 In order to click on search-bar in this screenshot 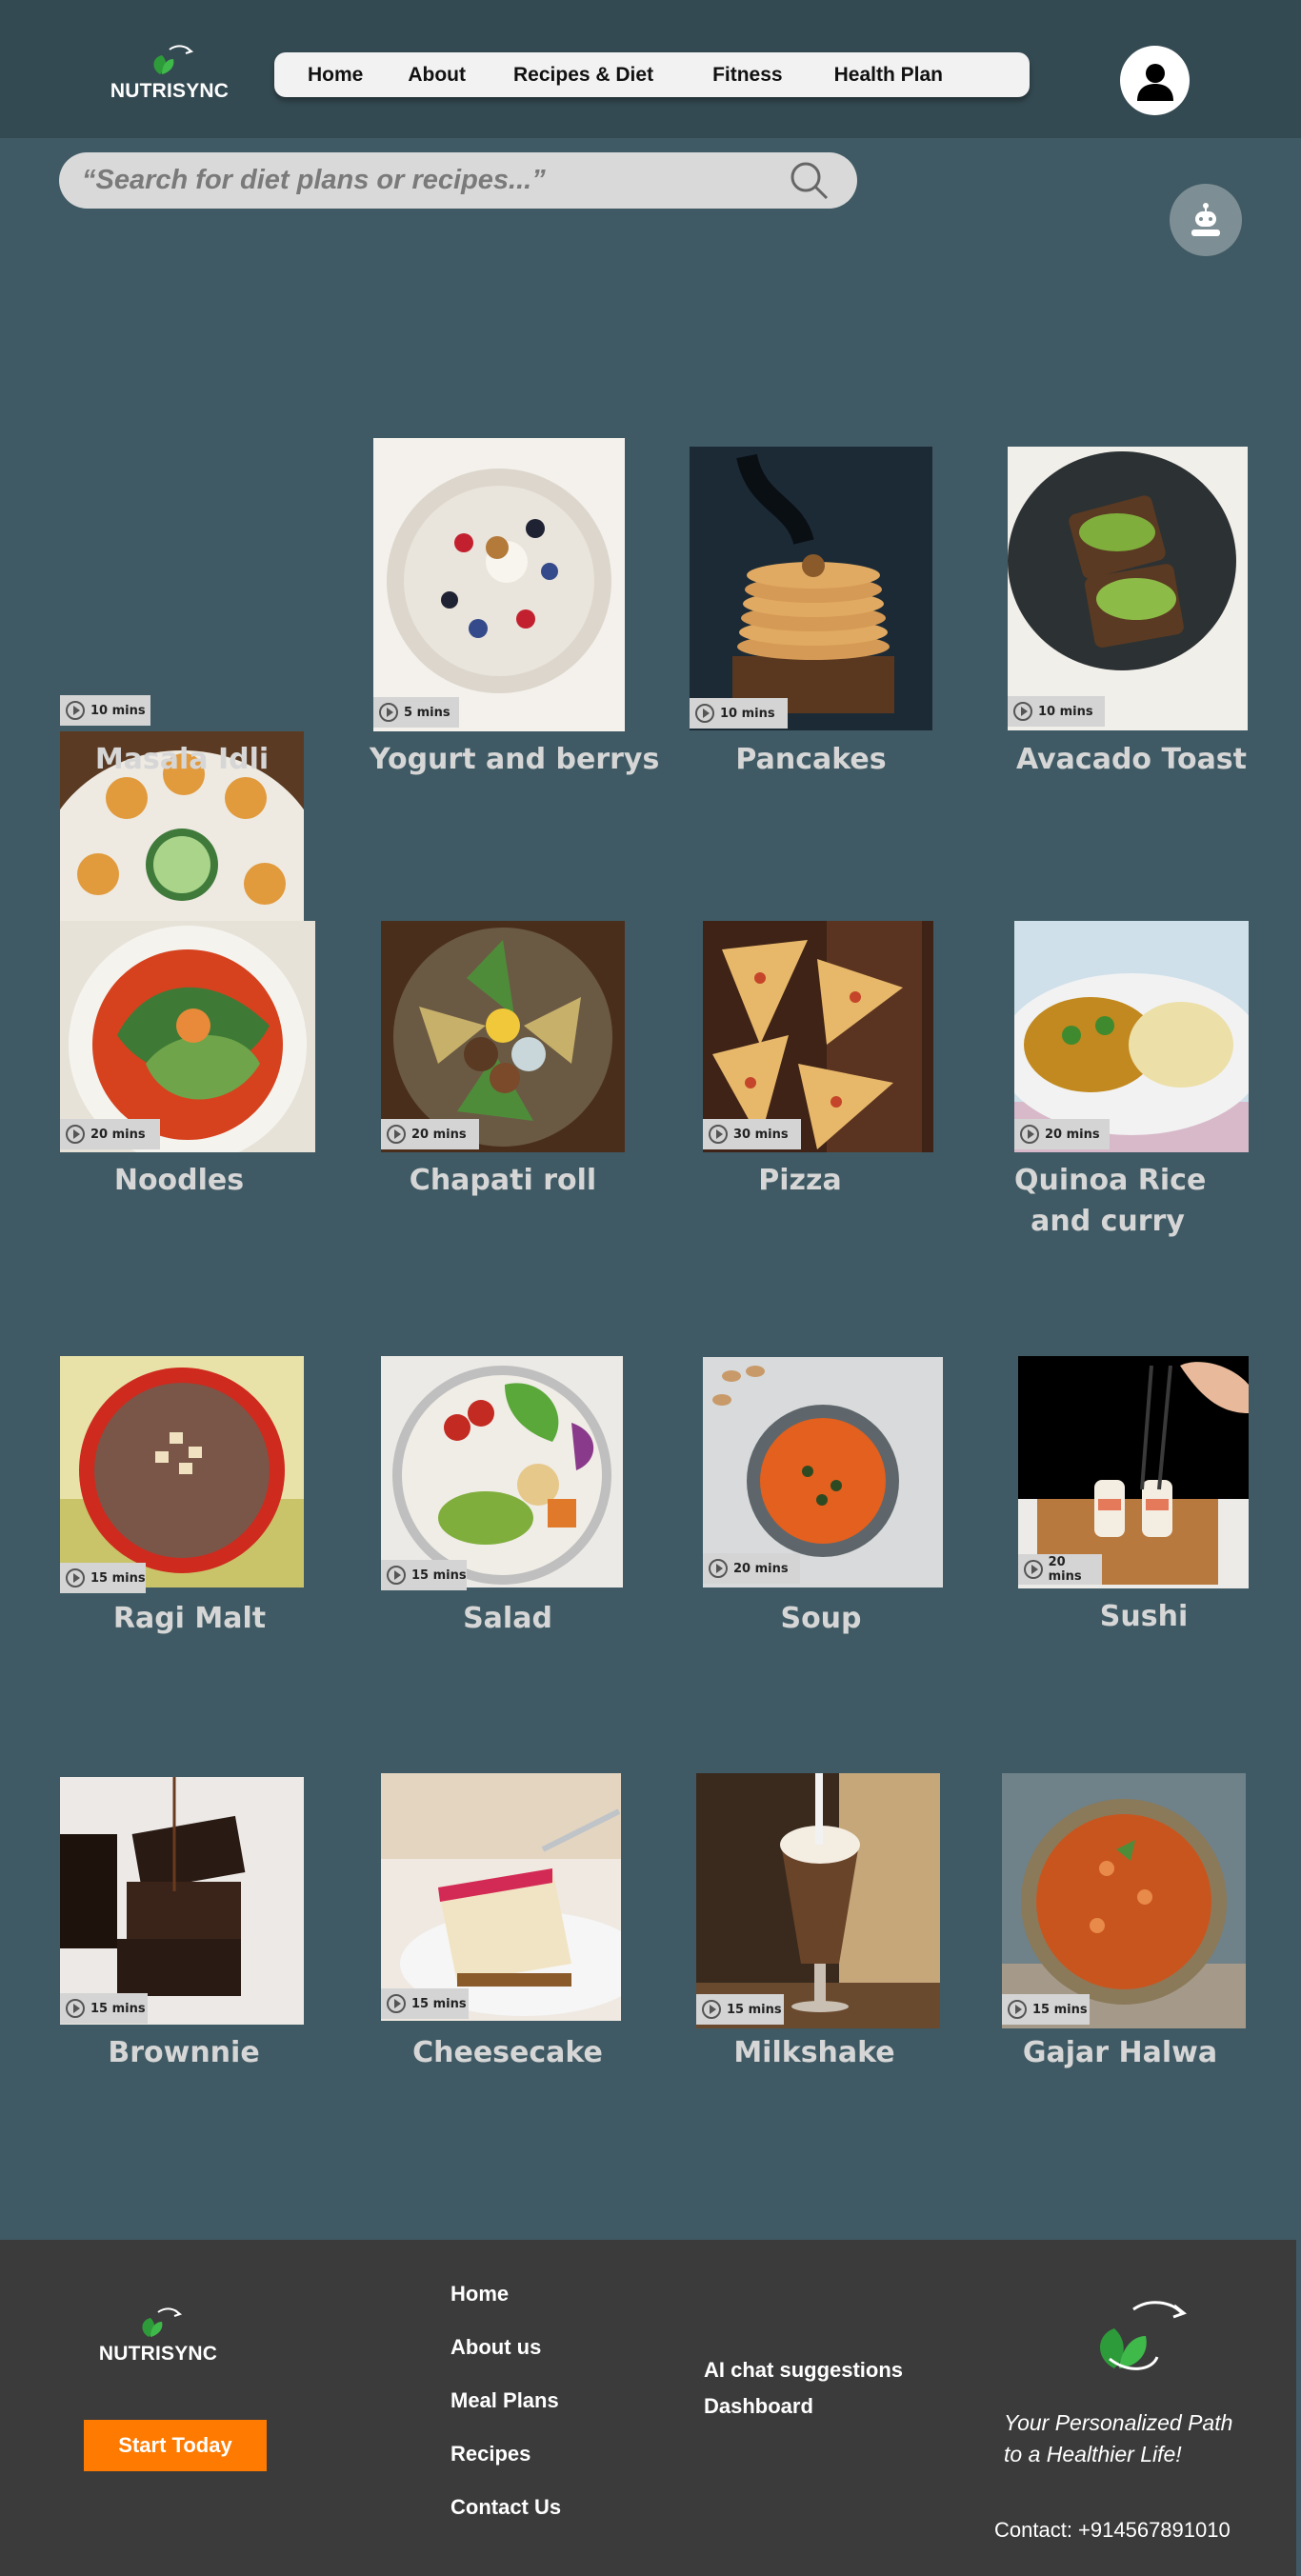, I will do `click(458, 180)`.